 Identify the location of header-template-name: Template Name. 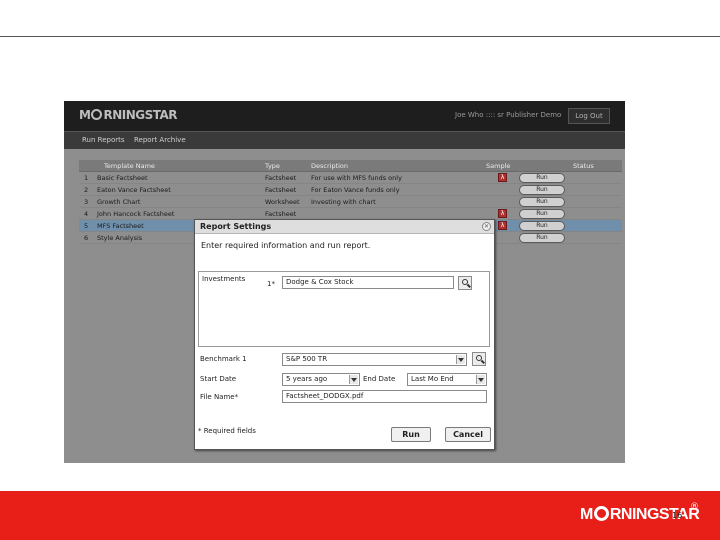
(129, 166).